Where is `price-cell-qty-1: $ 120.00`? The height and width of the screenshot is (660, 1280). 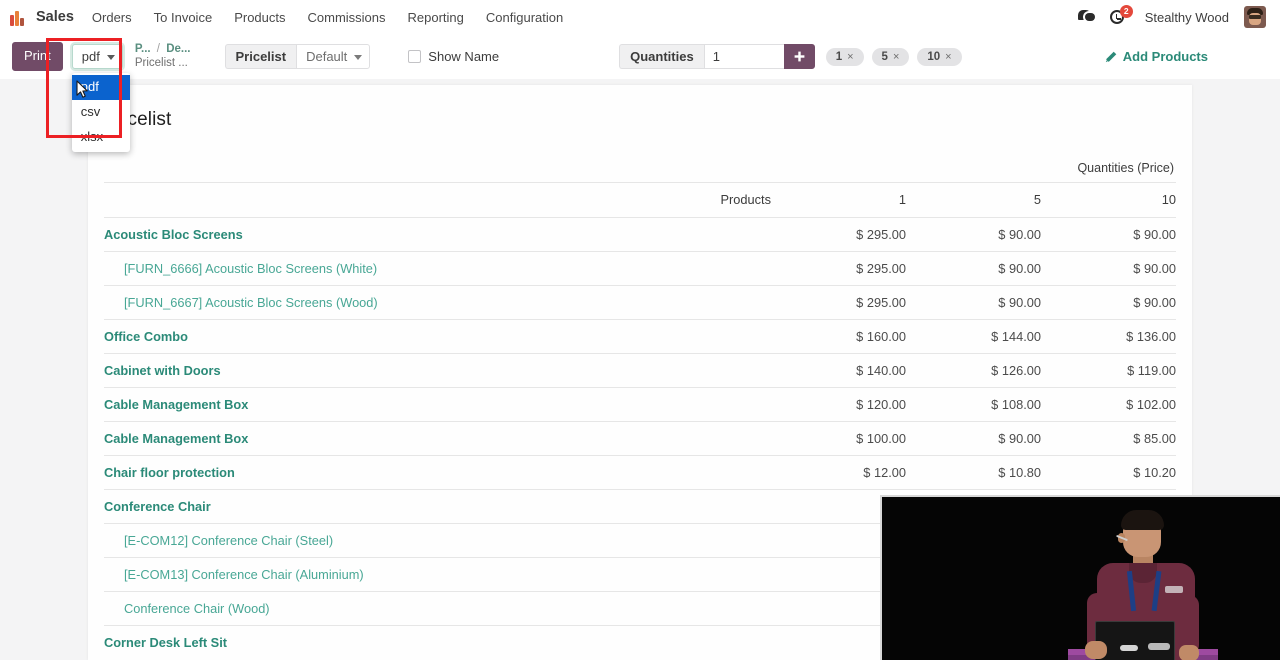
price-cell-qty-1: $ 120.00 is located at coordinates (838, 404).